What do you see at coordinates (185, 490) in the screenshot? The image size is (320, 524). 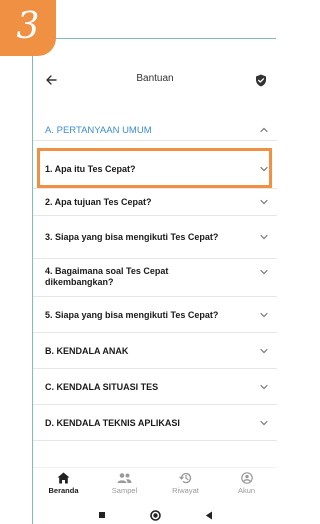 I see `nav-label-riwayat: Riwayat` at bounding box center [185, 490].